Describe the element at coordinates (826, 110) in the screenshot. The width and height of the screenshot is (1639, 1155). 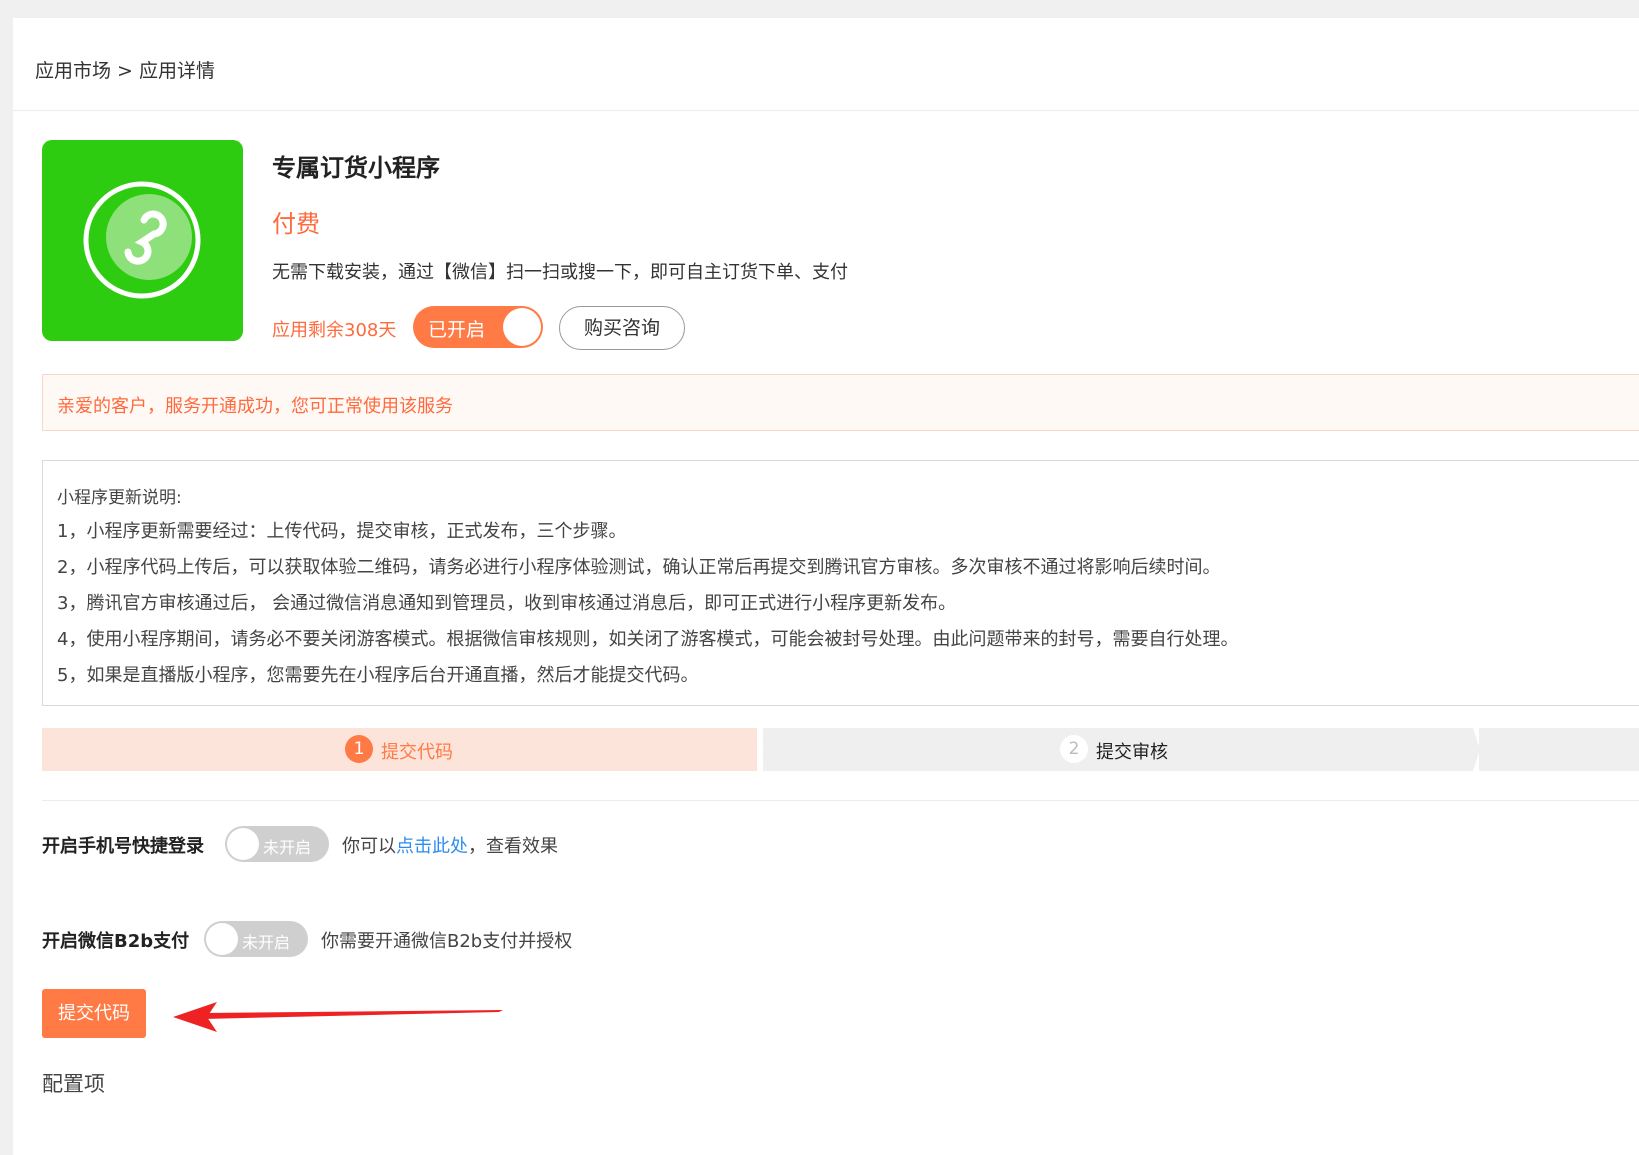
I see `header-divider` at that location.